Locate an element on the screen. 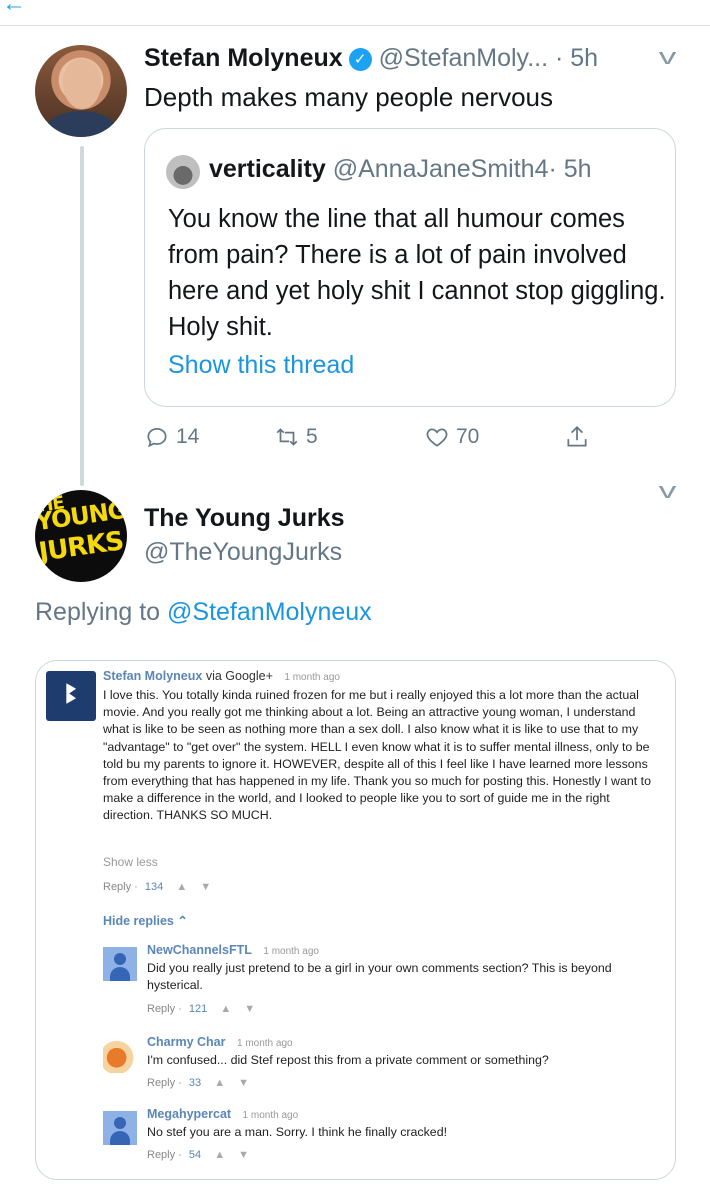  replying-to-link: @StefanMolyneux is located at coordinates (269, 612).